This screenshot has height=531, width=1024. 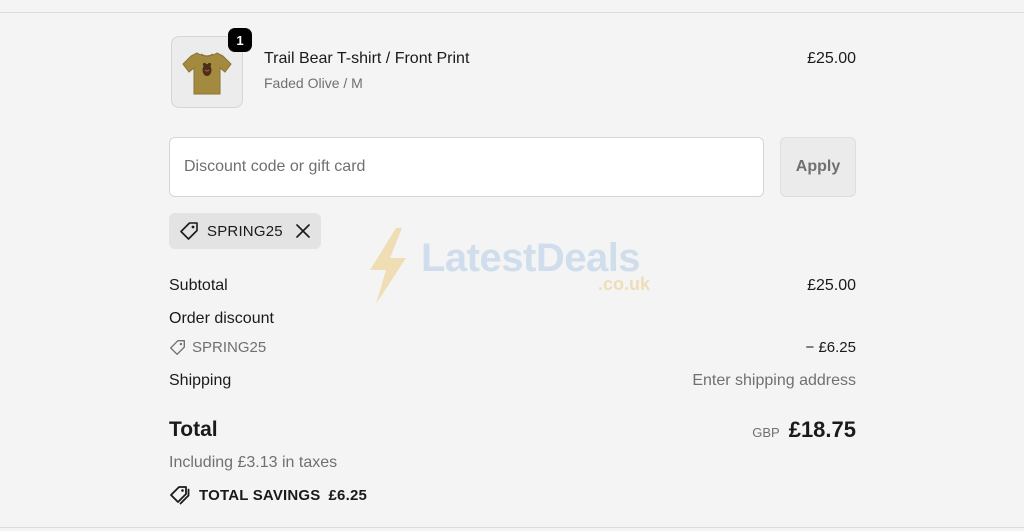 I want to click on subtotal-label: Subtotal, so click(x=198, y=285).